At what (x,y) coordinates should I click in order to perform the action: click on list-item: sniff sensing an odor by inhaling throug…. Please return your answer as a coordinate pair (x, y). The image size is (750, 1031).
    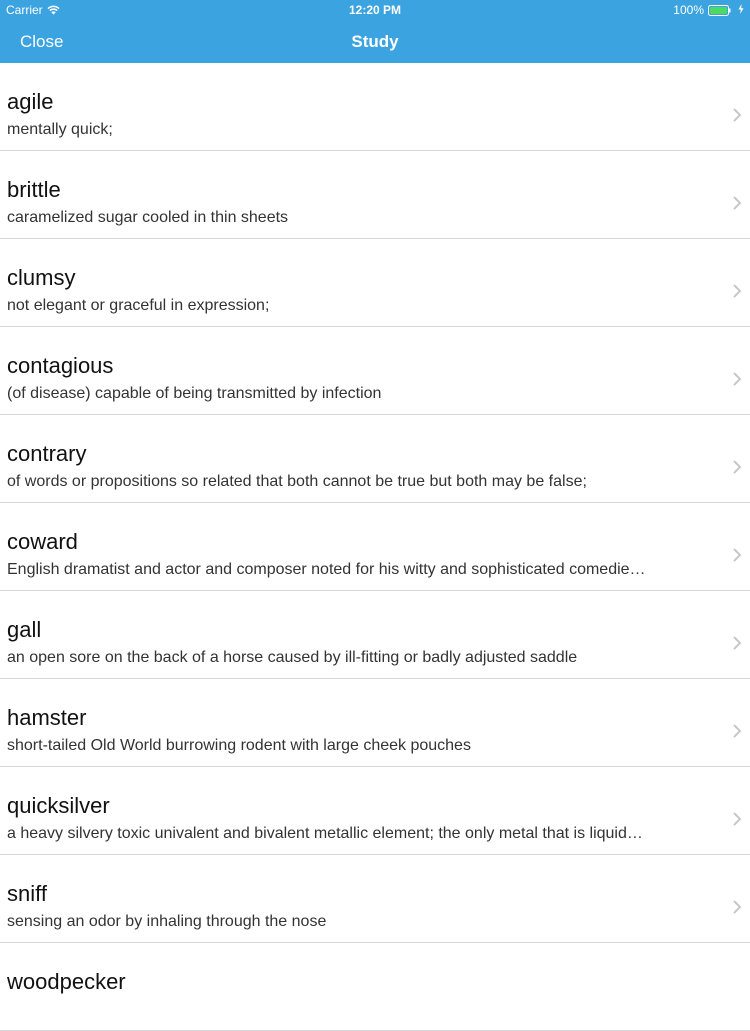
    Looking at the image, I should click on (375, 899).